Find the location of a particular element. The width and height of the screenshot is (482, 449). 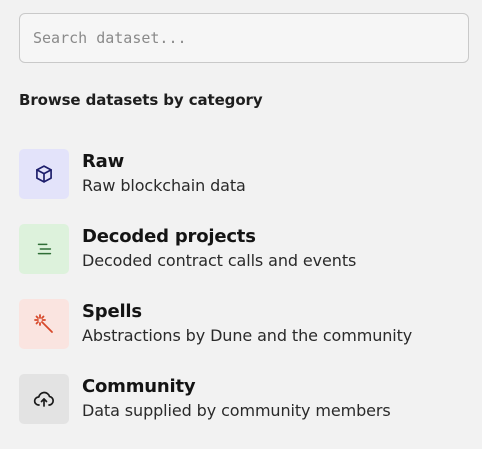

category-name: Community is located at coordinates (139, 386).